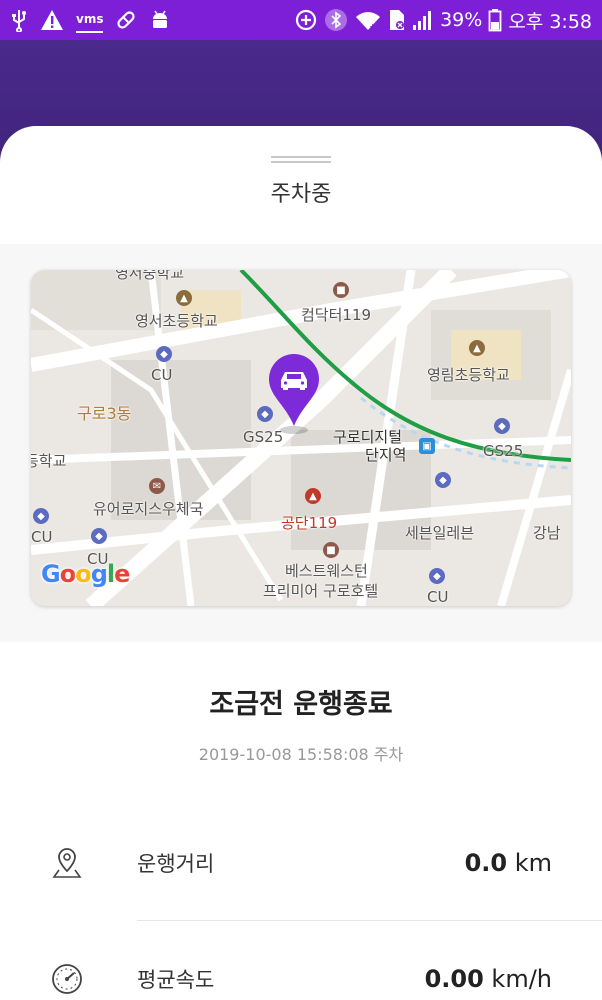 The image size is (602, 1000). I want to click on shop-poi-icon: ■, so click(341, 290).